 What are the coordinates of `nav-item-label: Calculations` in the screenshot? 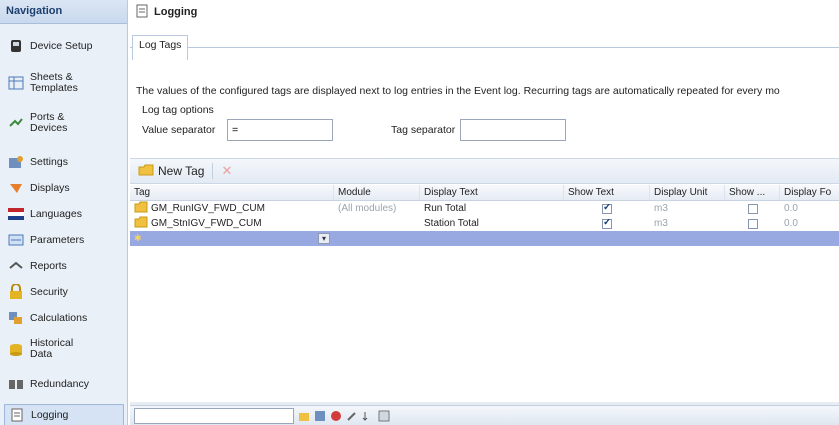 It's located at (59, 317).